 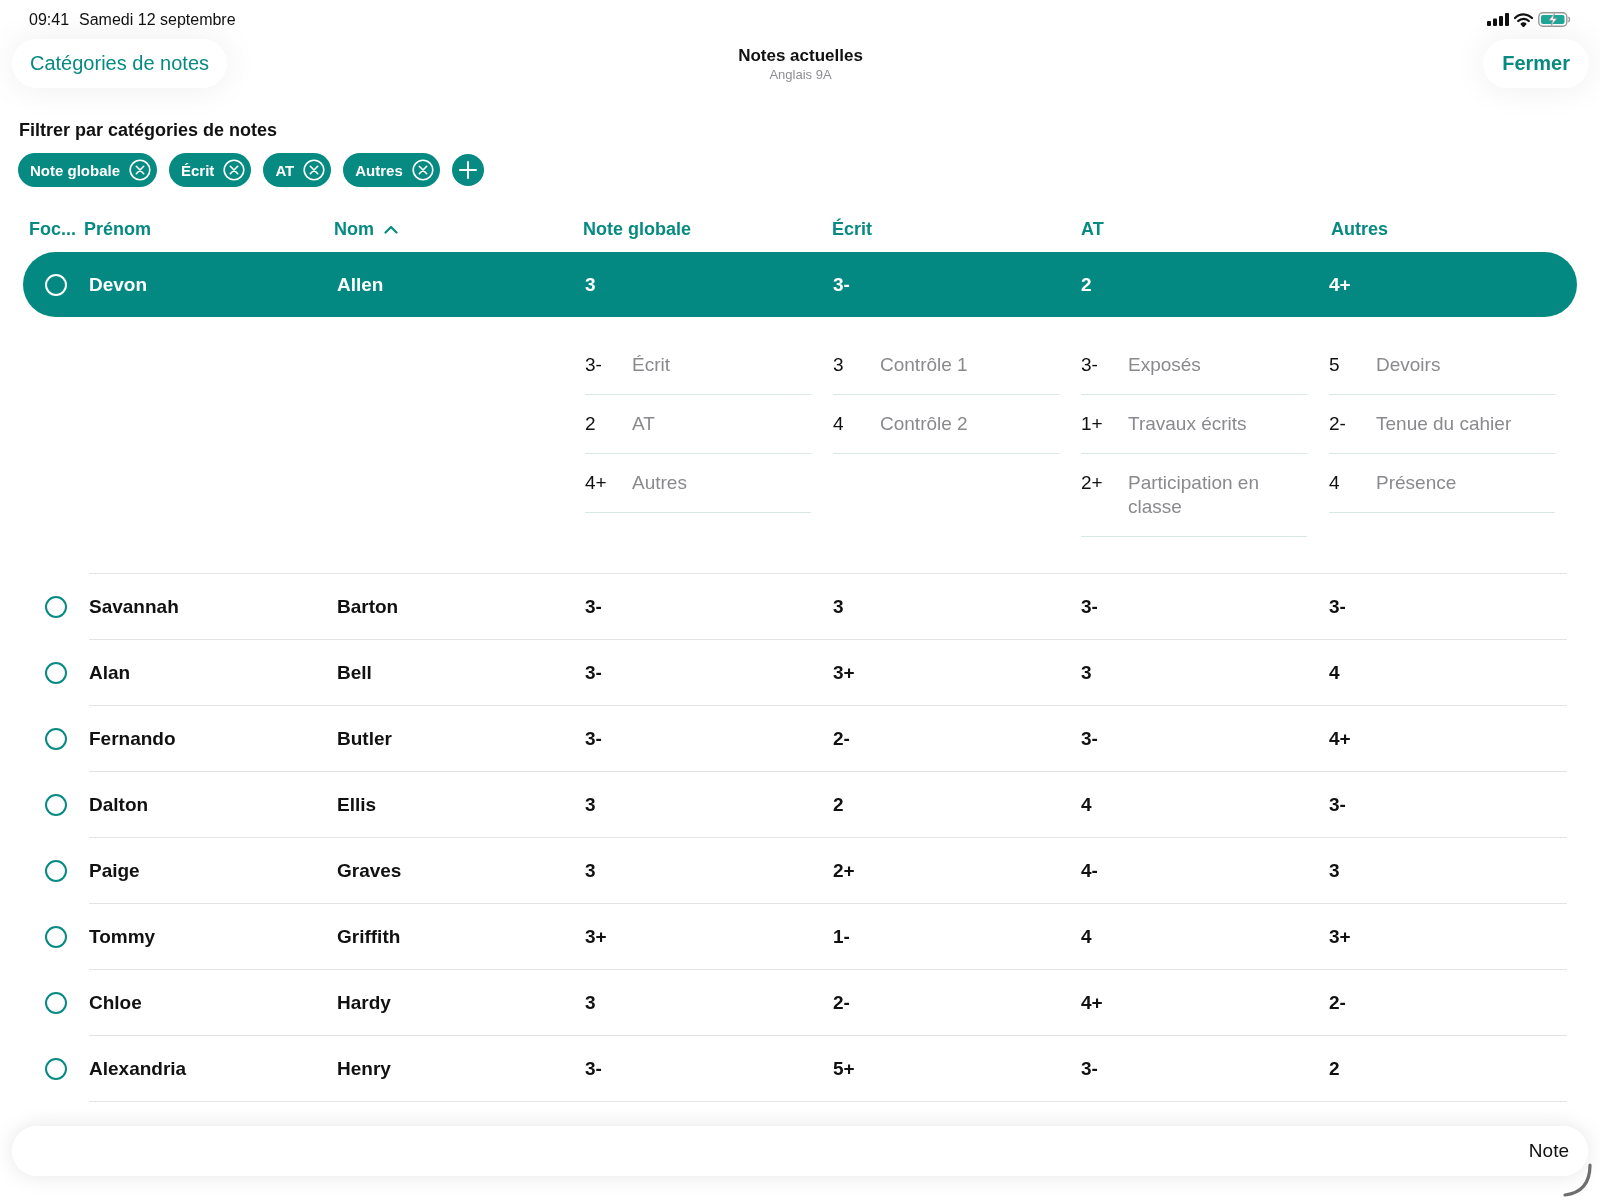 What do you see at coordinates (1164, 365) in the screenshot?
I see `detail-label: Exposés` at bounding box center [1164, 365].